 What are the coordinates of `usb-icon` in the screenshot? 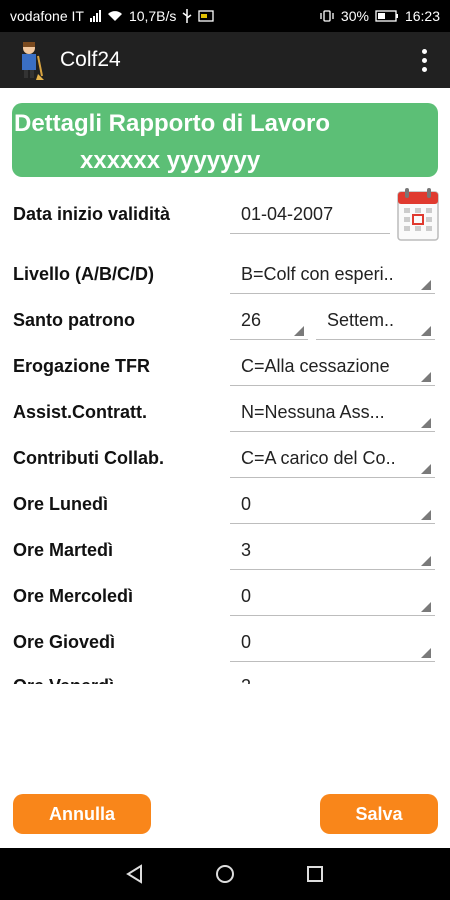 It's located at (187, 16).